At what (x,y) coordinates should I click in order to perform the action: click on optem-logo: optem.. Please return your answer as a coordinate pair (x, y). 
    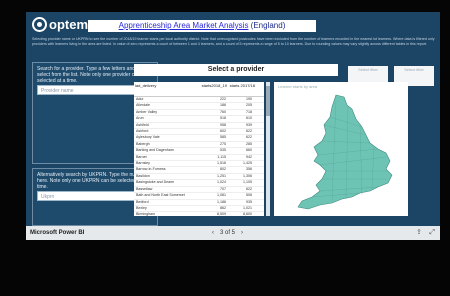
    Looking at the image, I should click on (62, 24).